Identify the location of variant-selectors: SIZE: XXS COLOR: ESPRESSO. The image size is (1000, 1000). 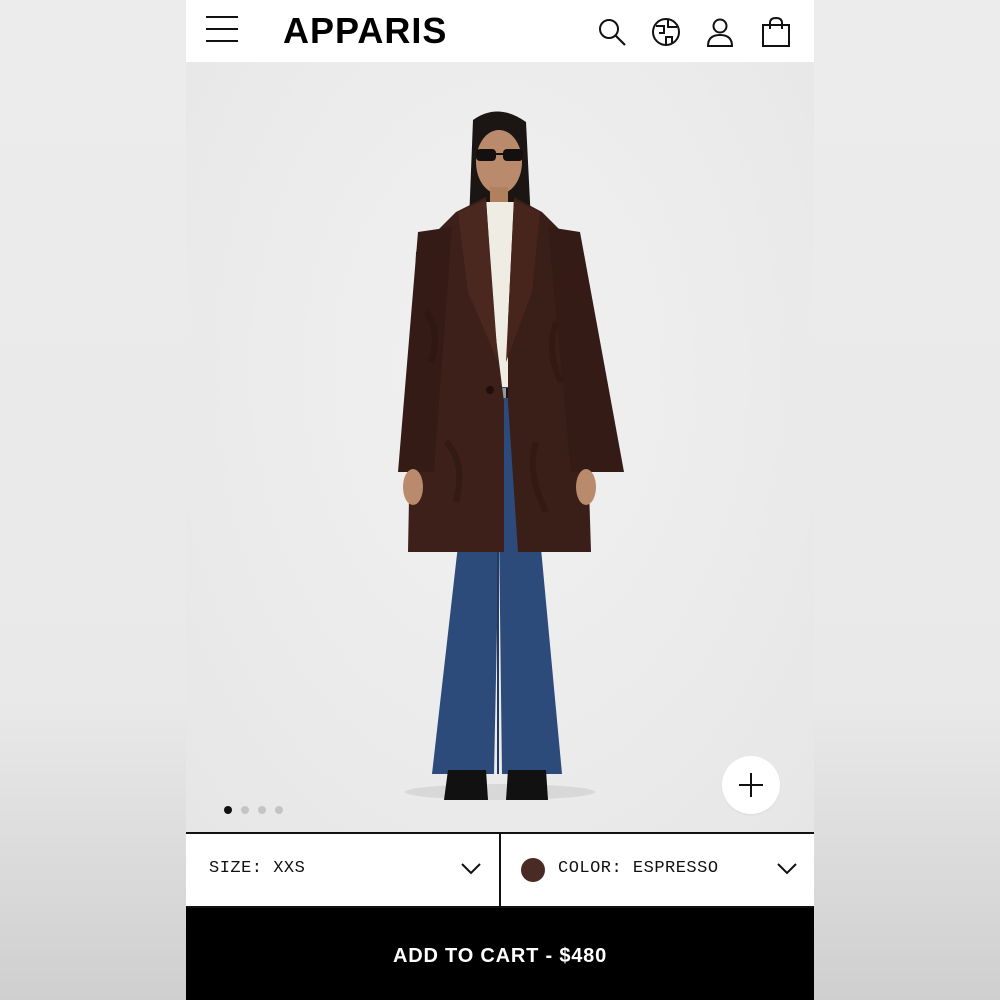
(500, 870).